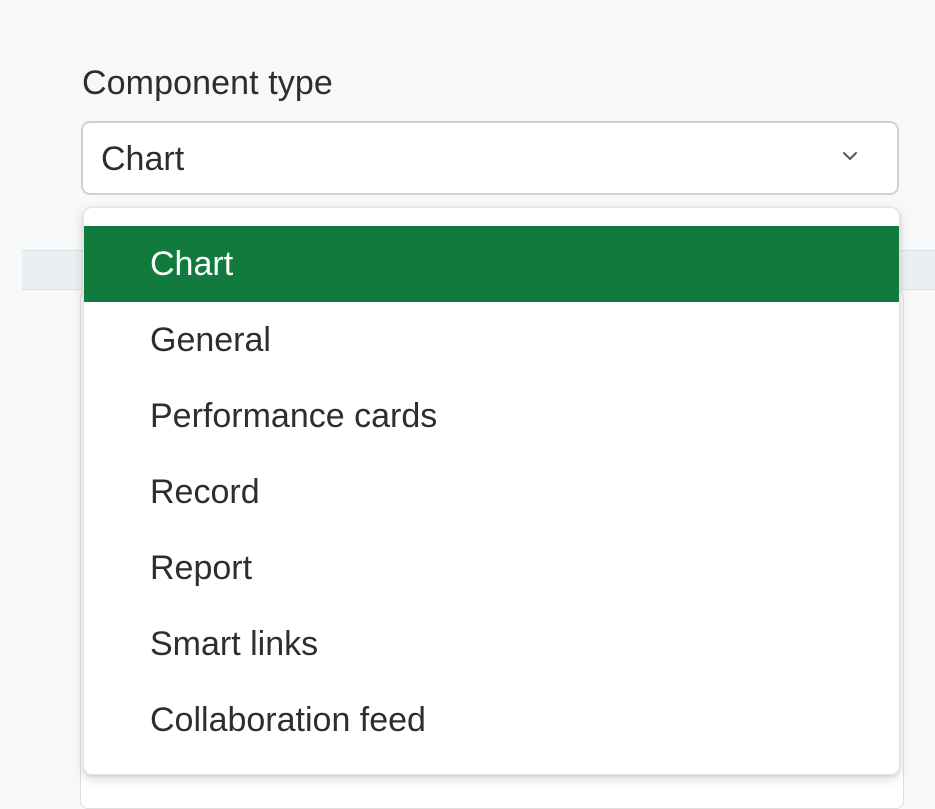 The width and height of the screenshot is (935, 809). What do you see at coordinates (207, 83) in the screenshot?
I see `component-type-label: Component type` at bounding box center [207, 83].